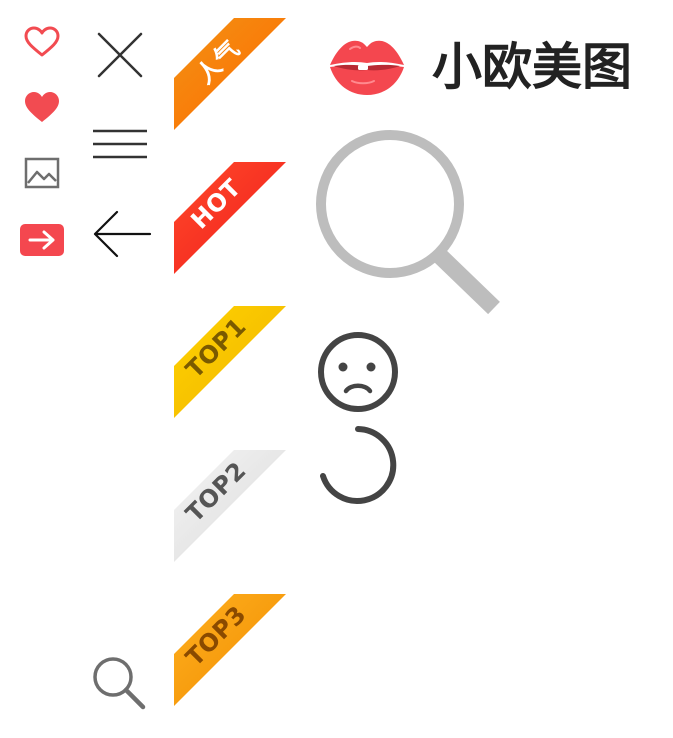 The height and width of the screenshot is (738, 673). Describe the element at coordinates (42, 173) in the screenshot. I see `image-icon` at that location.